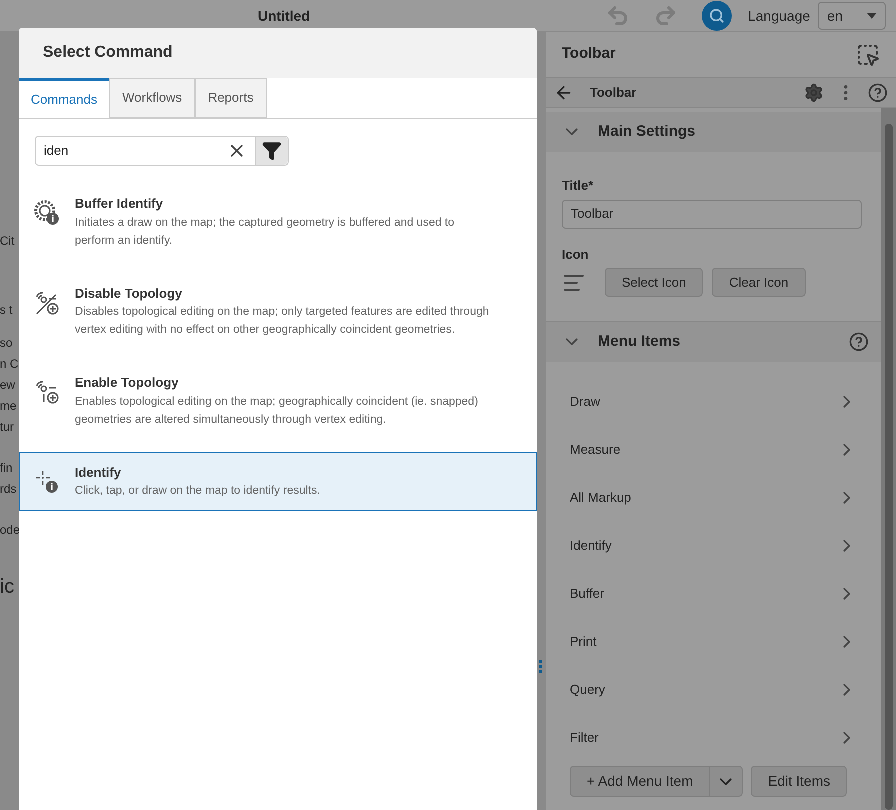 Image resolution: width=896 pixels, height=810 pixels. I want to click on section-header: Menu Items, so click(713, 342).